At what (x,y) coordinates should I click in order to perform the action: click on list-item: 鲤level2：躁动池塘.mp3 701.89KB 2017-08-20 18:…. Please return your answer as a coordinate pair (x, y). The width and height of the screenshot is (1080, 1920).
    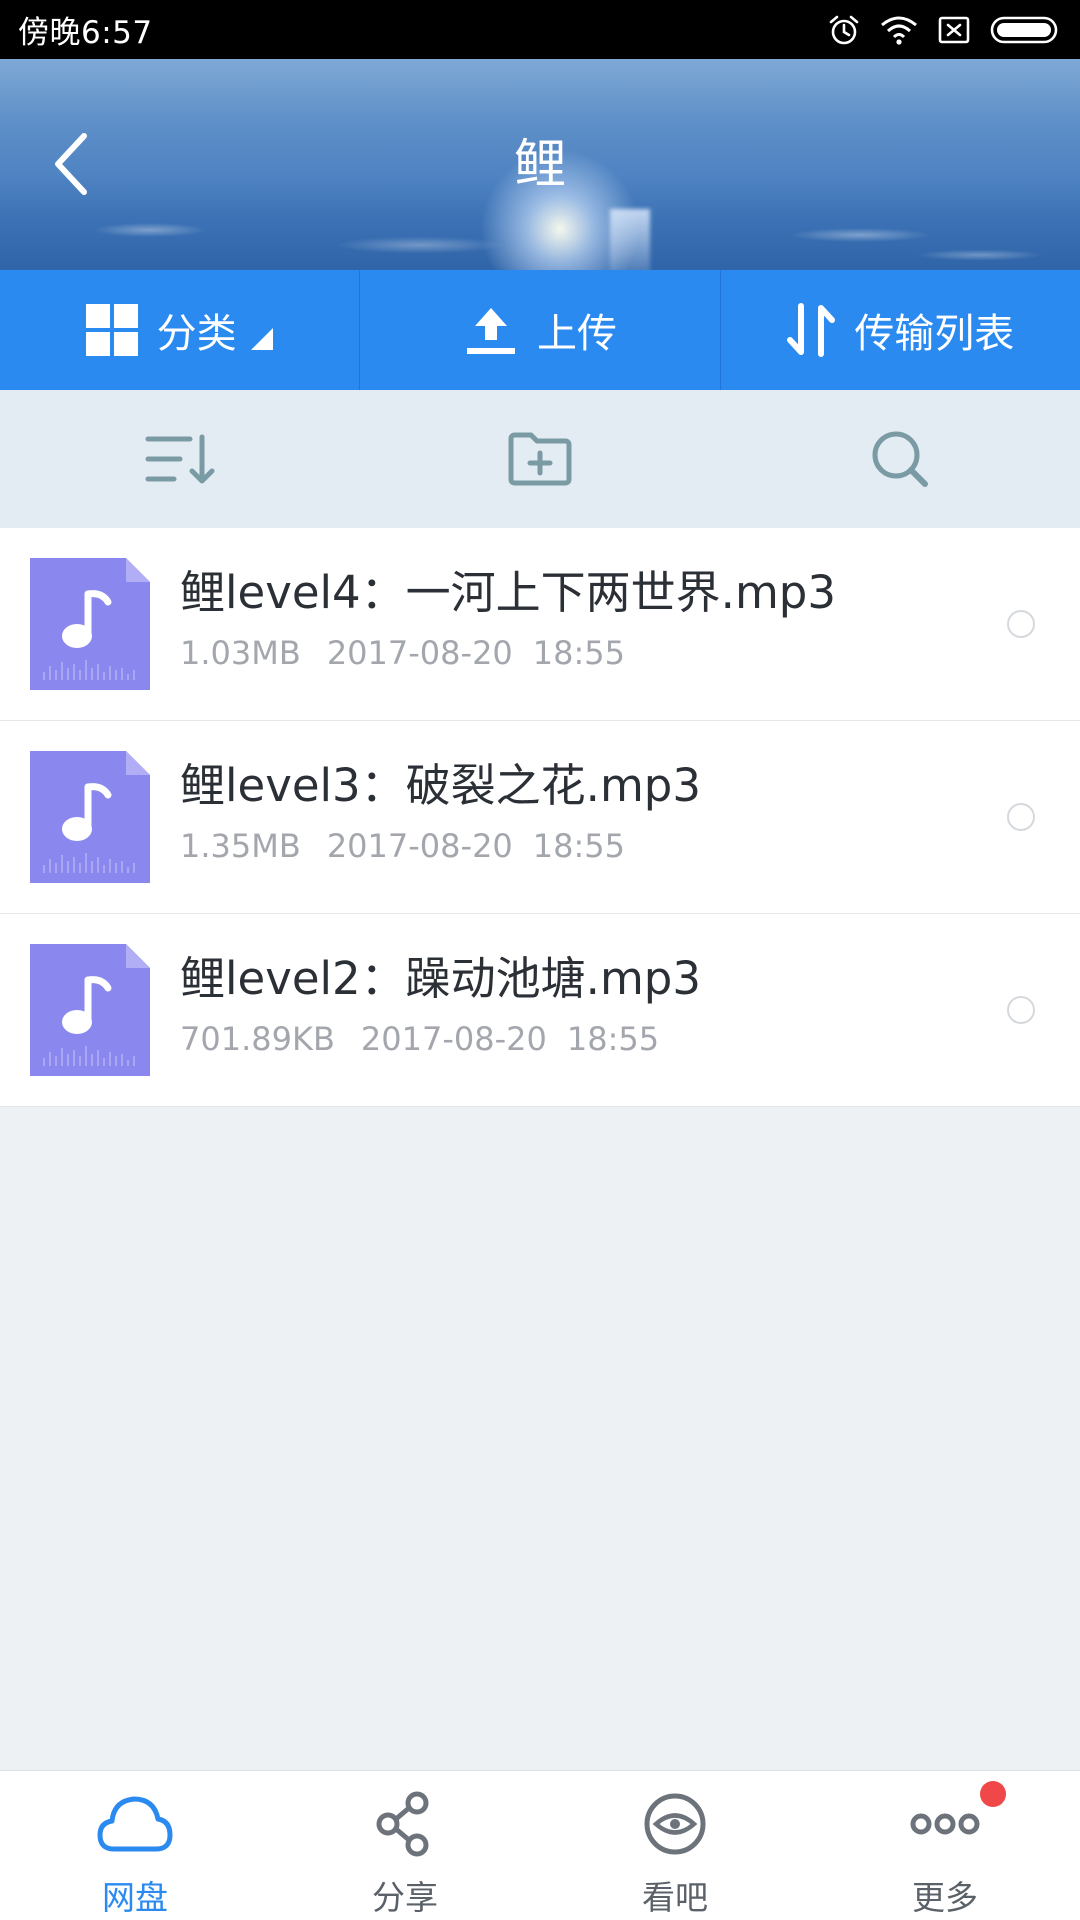
    Looking at the image, I should click on (540, 1010).